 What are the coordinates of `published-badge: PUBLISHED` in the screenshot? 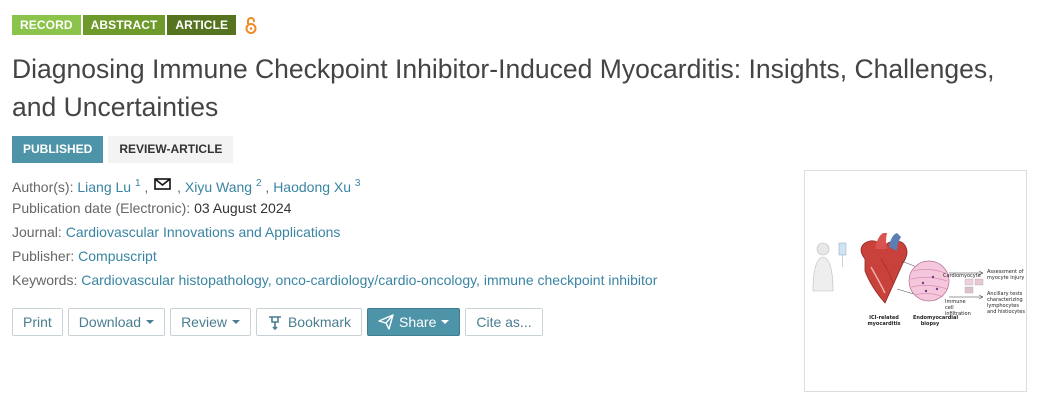 It's located at (58, 149).